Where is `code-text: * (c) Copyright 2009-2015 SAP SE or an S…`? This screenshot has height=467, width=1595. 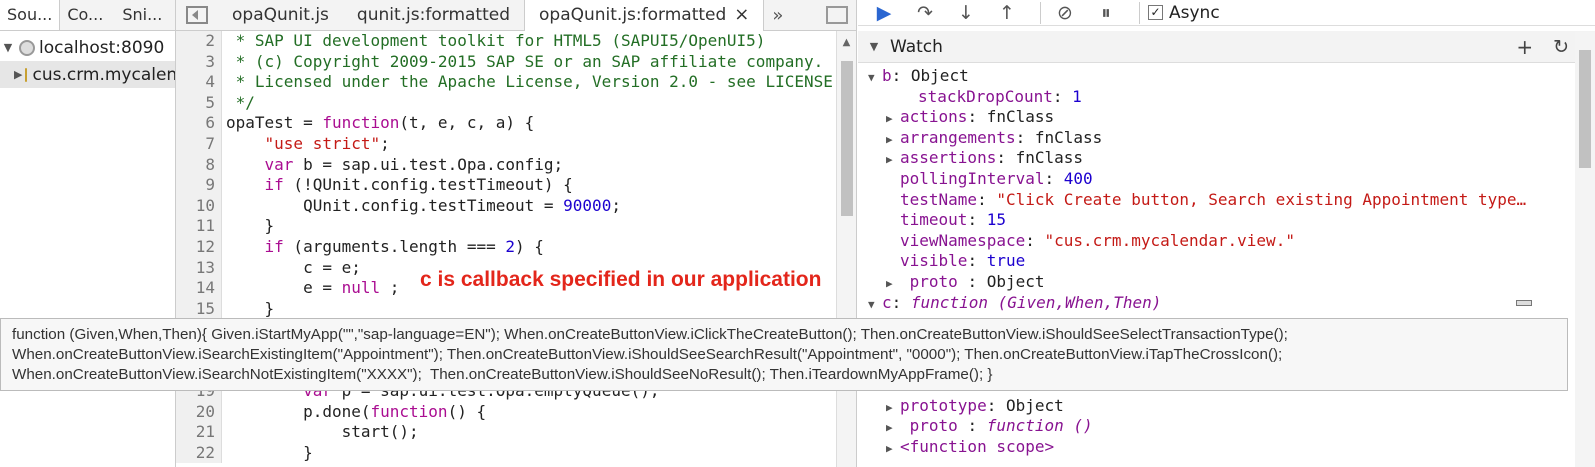
code-text: * (c) Copyright 2009-2015 SAP SE or an S… is located at coordinates (525, 61).